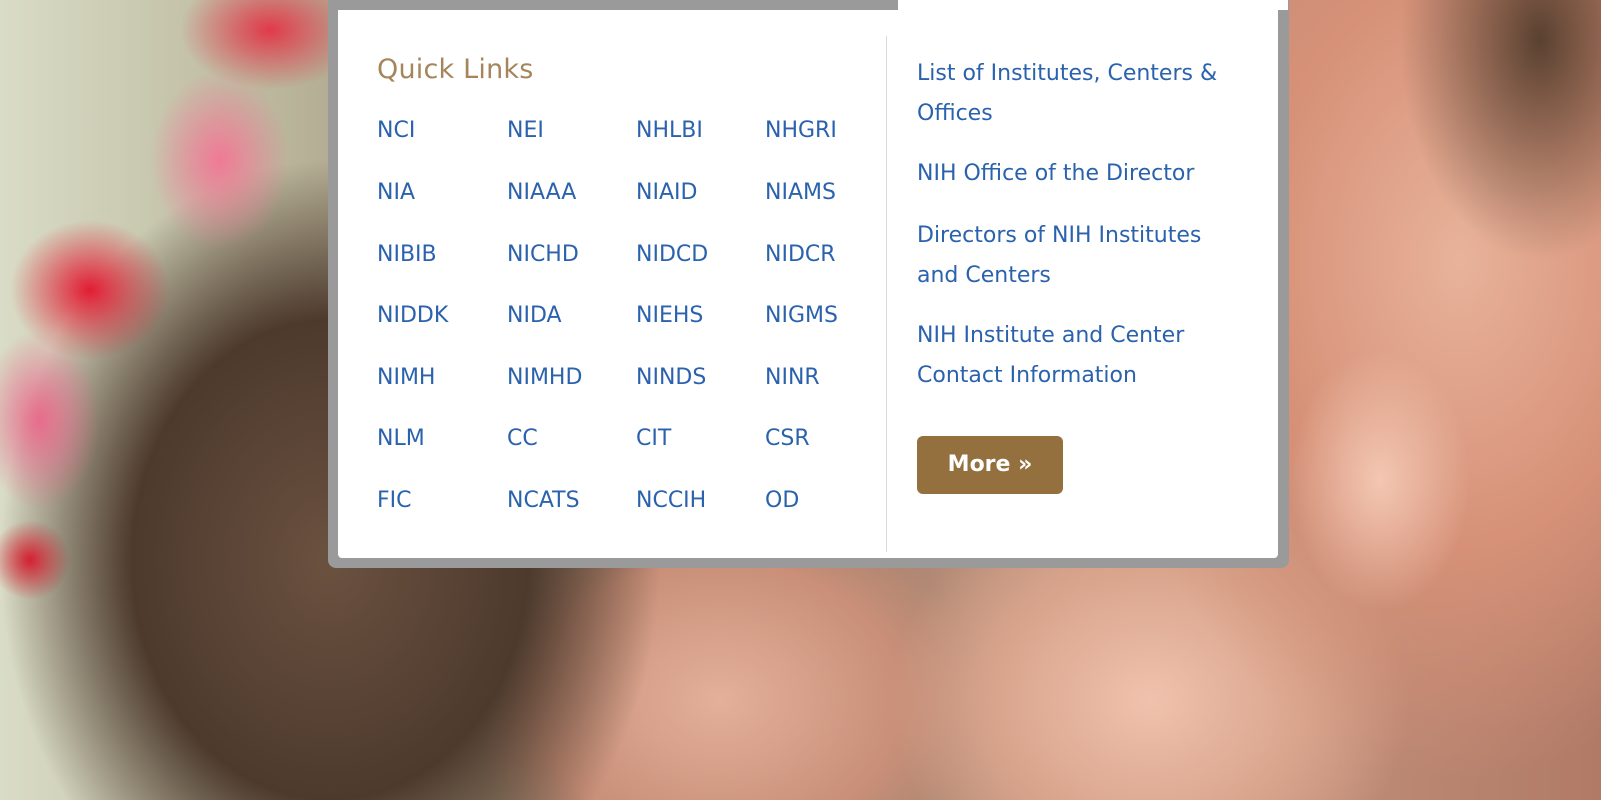 This screenshot has width=1601, height=800. Describe the element at coordinates (669, 130) in the screenshot. I see `institute-link: NHLBI` at that location.